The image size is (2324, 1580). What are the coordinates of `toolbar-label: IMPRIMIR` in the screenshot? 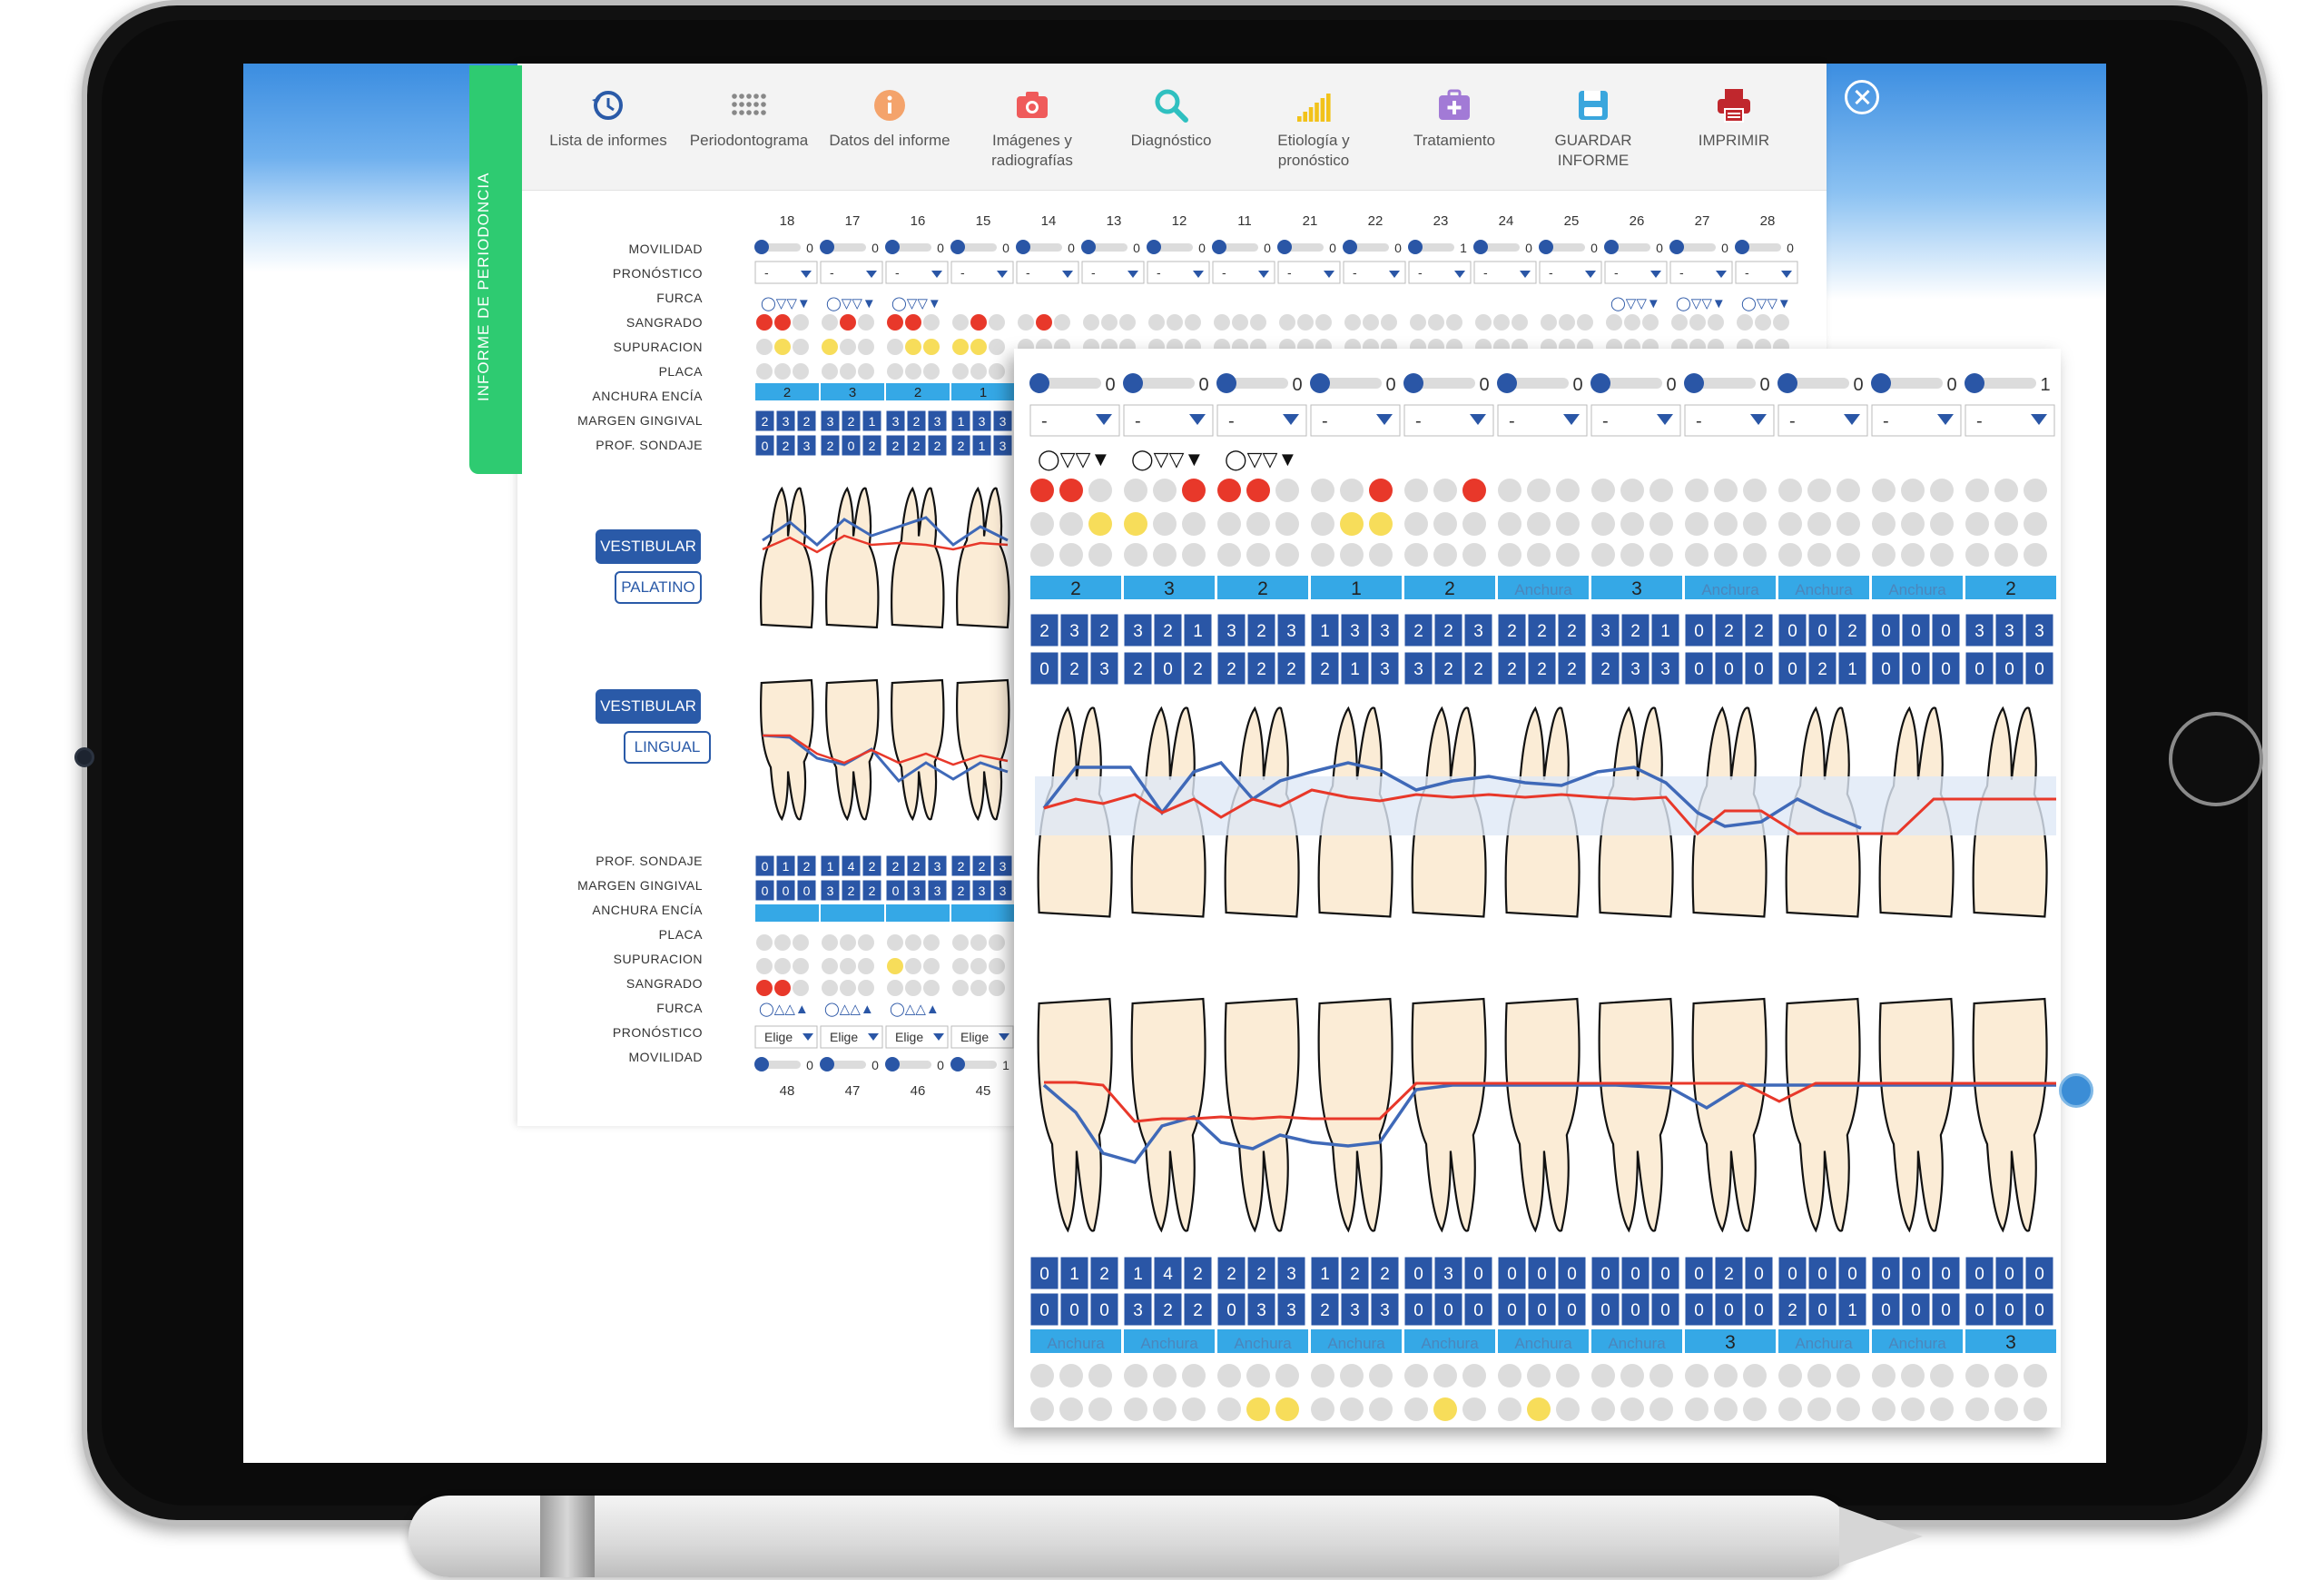 It's located at (1734, 140).